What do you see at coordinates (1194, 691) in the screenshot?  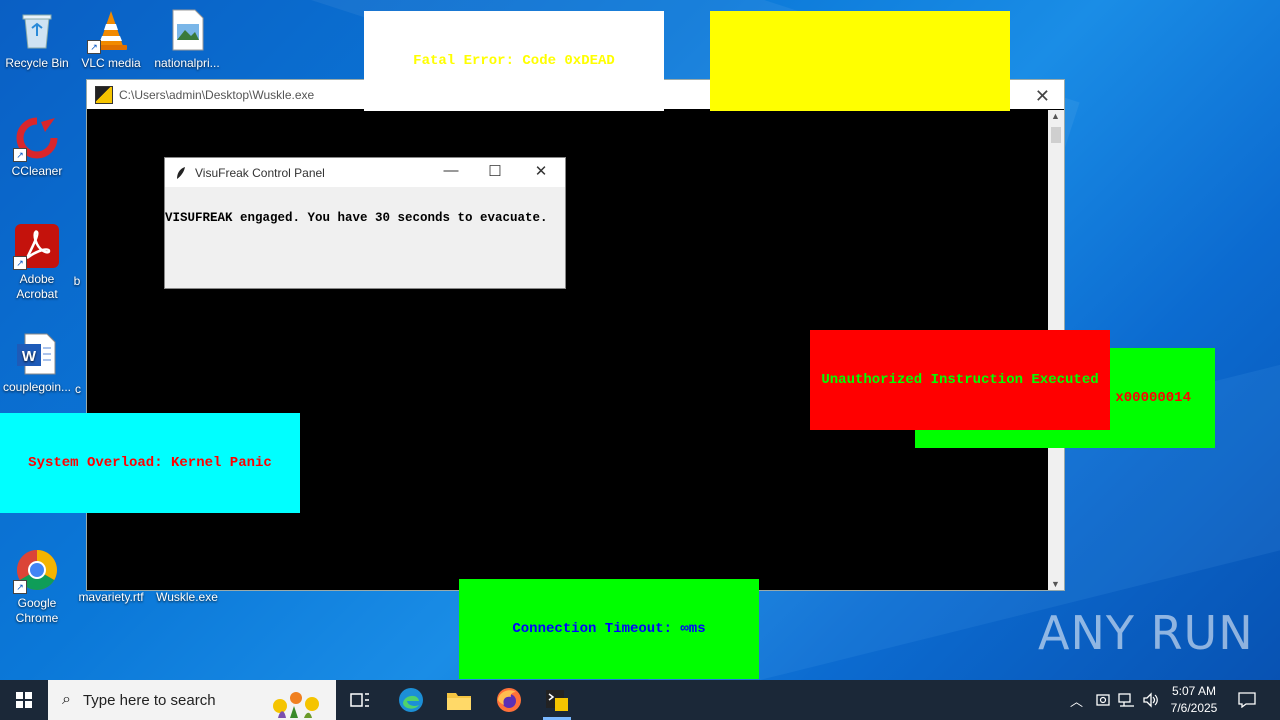 I see `clock-time: 5:07 AM` at bounding box center [1194, 691].